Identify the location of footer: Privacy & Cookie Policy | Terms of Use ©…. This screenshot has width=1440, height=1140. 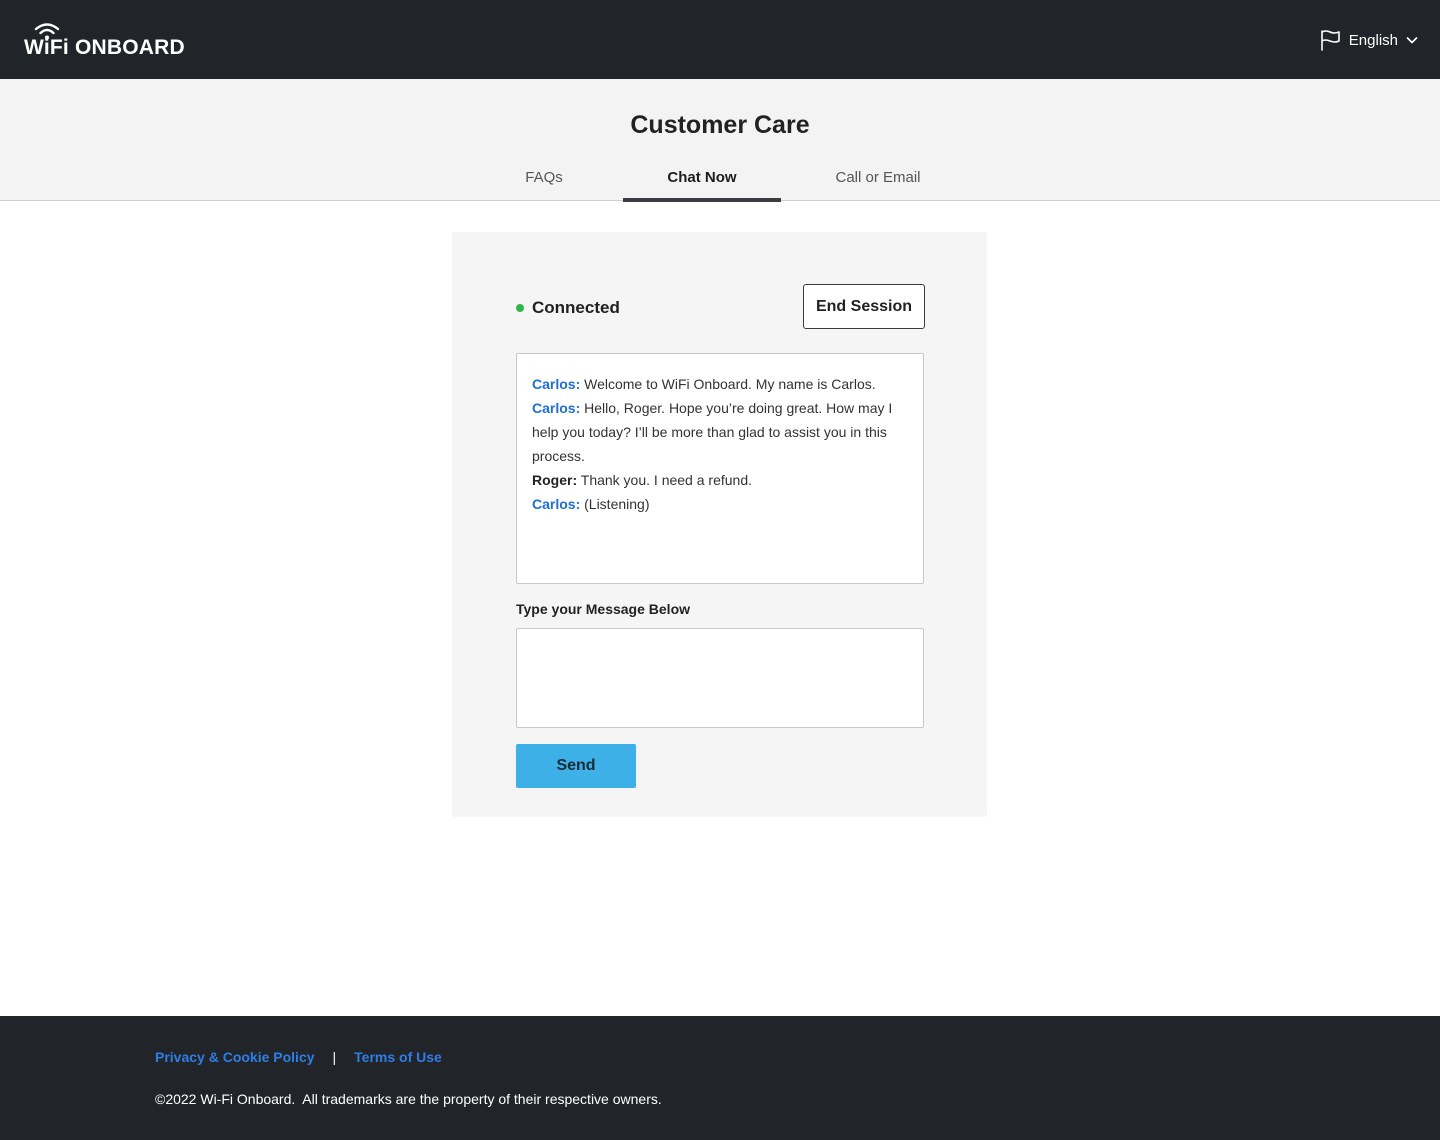
(720, 1078).